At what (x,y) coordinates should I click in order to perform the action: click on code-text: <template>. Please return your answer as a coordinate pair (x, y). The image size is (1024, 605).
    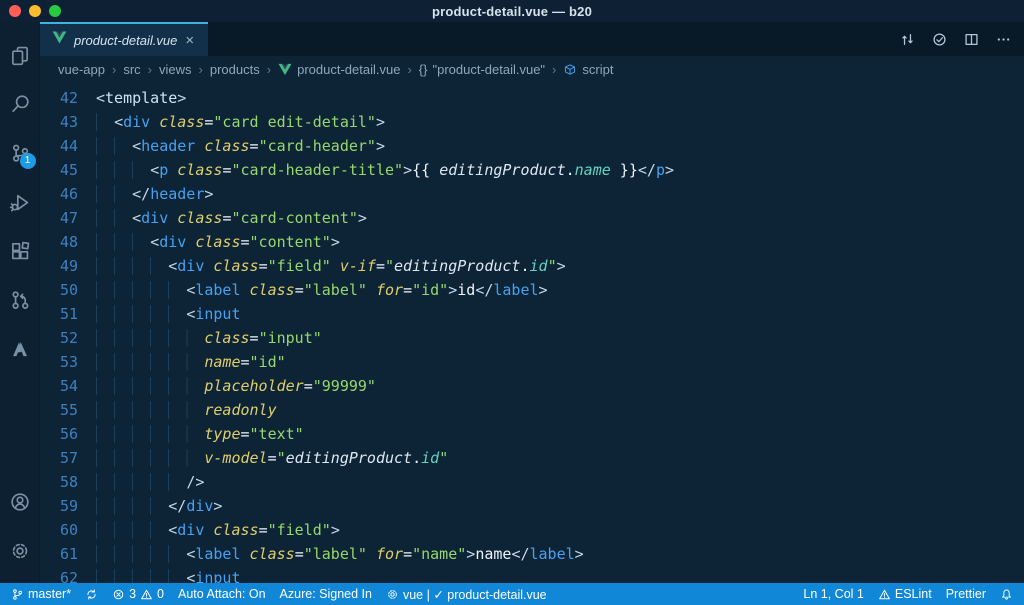
    Looking at the image, I should click on (141, 98).